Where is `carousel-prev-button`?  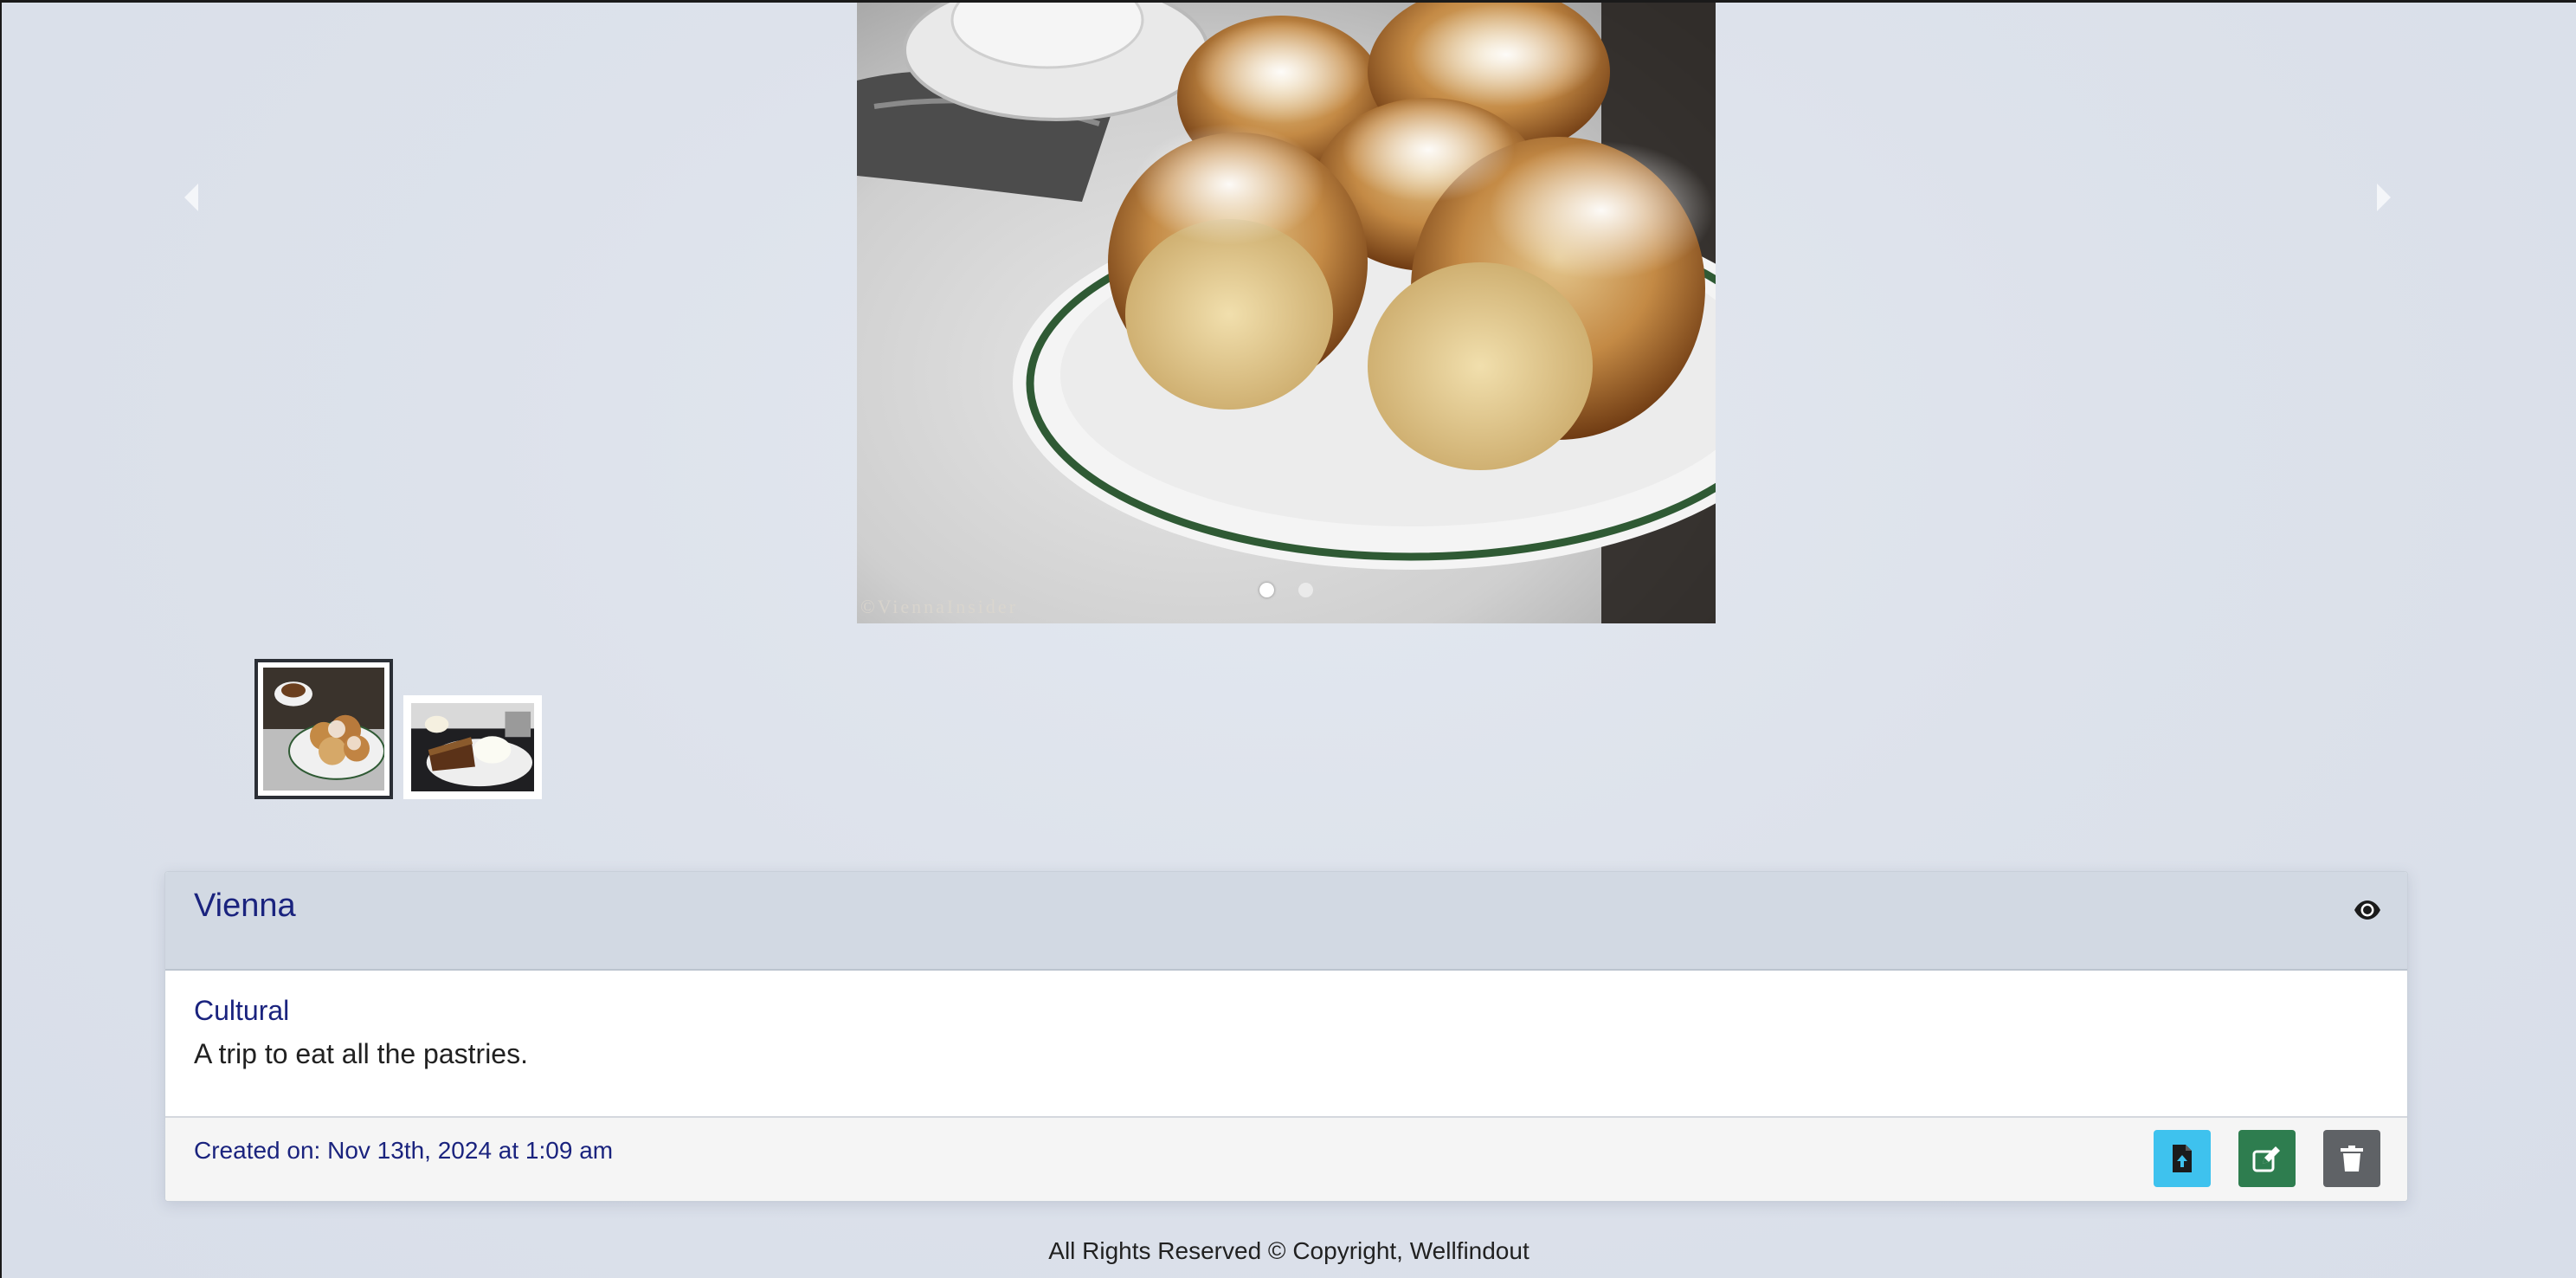 carousel-prev-button is located at coordinates (190, 197).